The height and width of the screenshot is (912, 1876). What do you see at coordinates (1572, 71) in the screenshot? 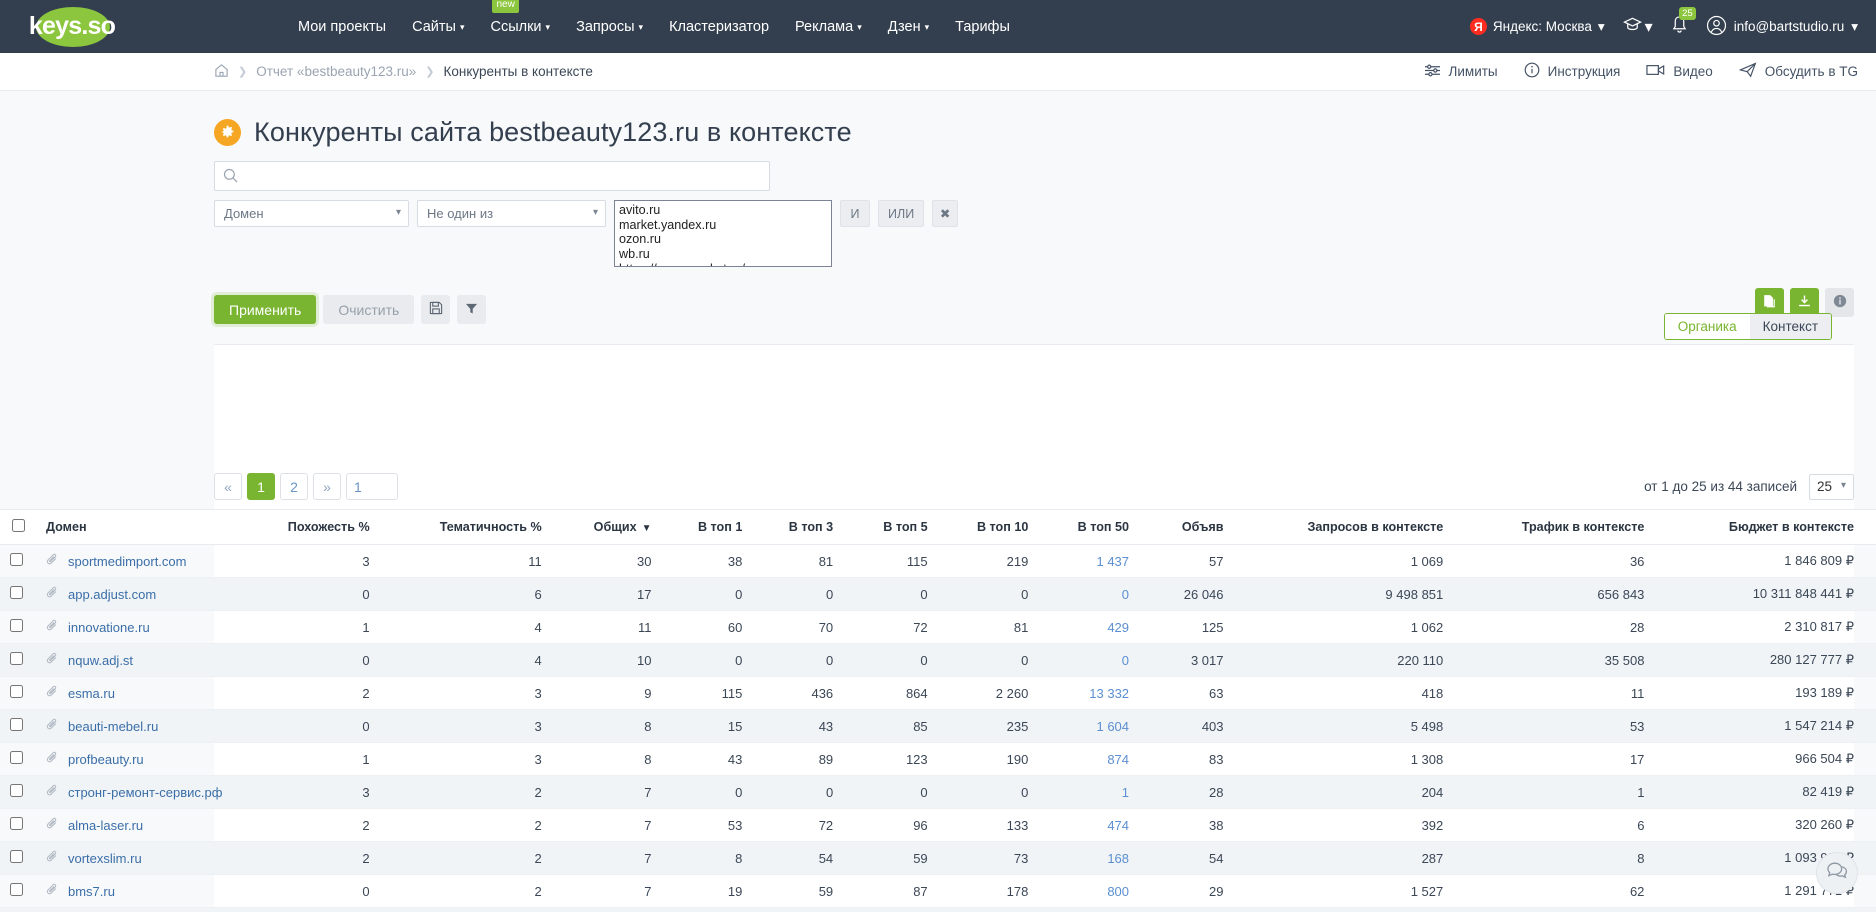
I see `instruction-button: Инструкция` at bounding box center [1572, 71].